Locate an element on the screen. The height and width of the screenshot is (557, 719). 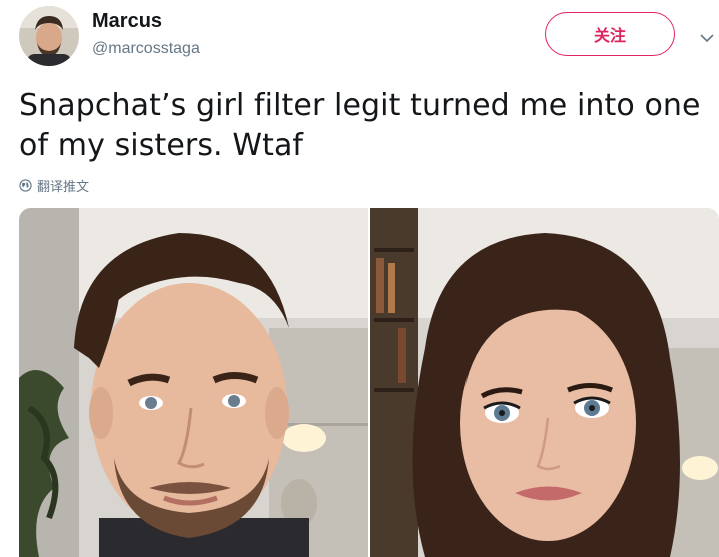
globe-icon is located at coordinates (25, 185).